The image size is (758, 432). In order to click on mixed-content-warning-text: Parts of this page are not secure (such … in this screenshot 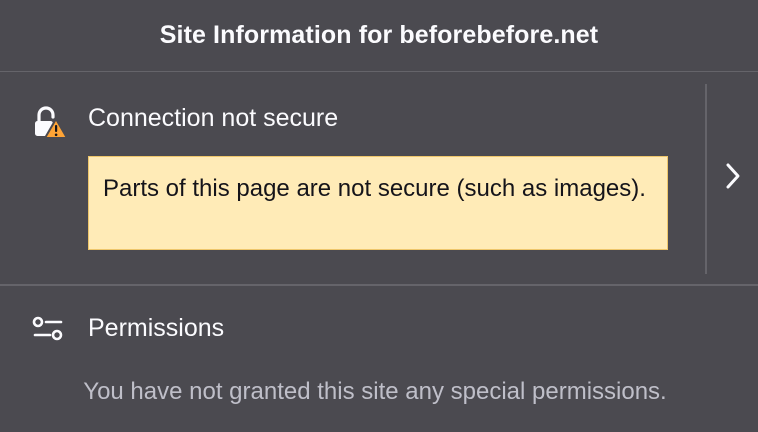, I will do `click(374, 188)`.